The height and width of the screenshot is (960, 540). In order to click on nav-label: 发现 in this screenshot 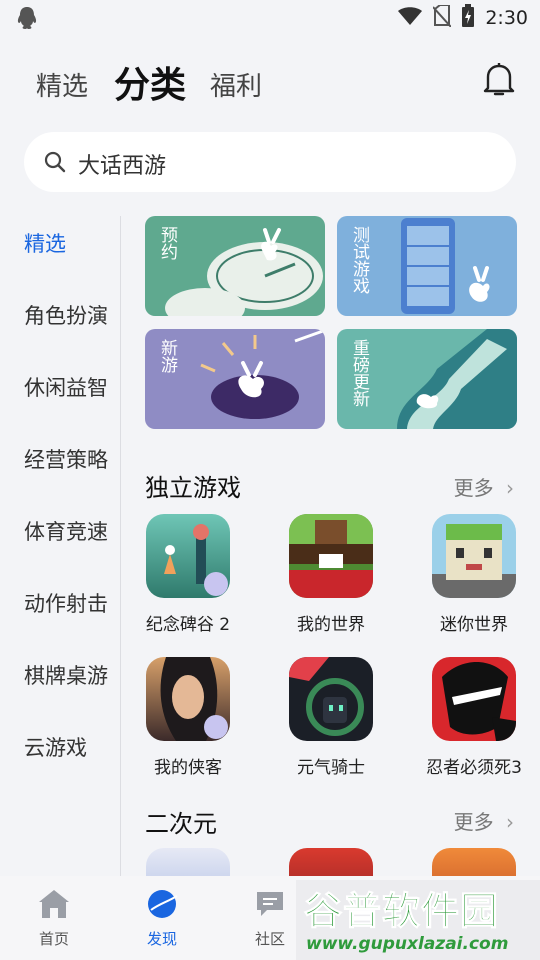, I will do `click(161, 939)`.